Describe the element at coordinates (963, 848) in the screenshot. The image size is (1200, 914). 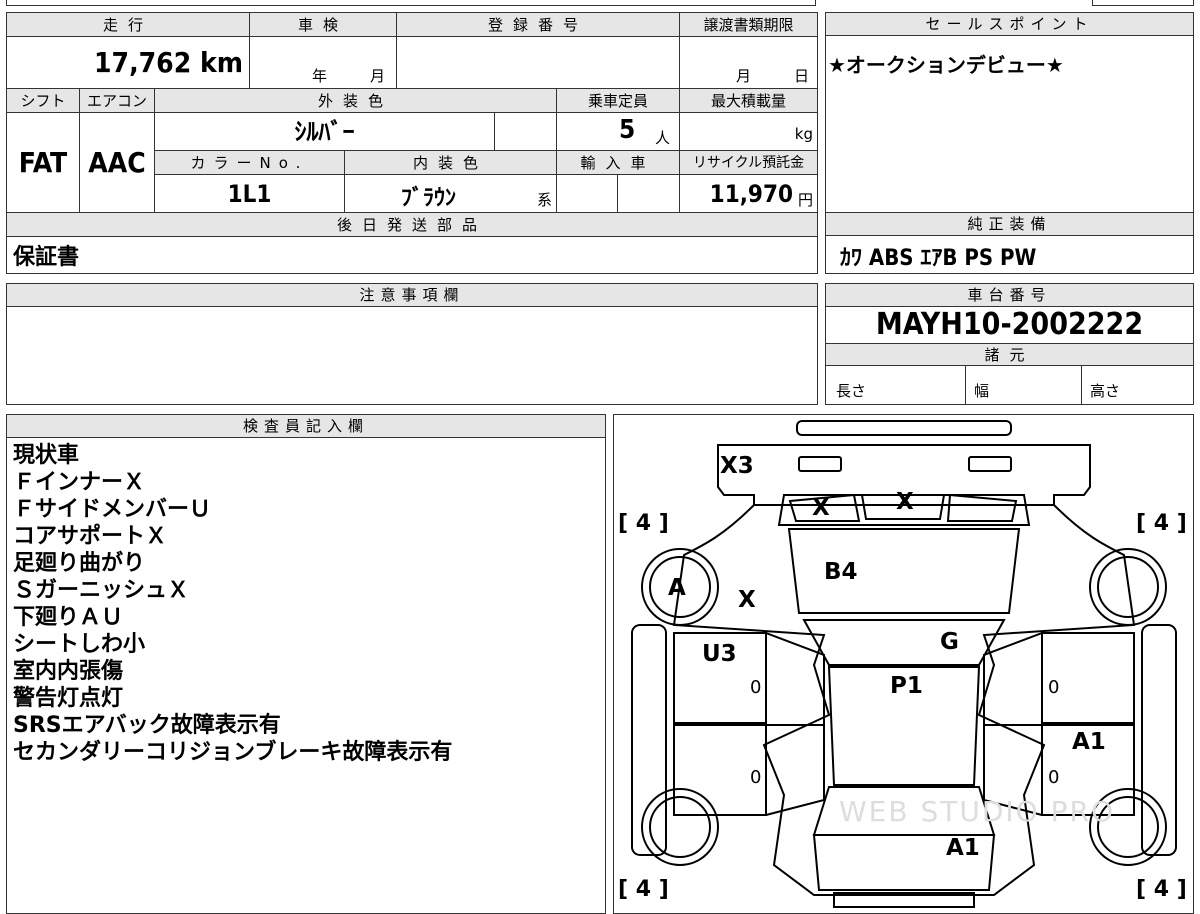
I see `mark-trunk: A1` at that location.